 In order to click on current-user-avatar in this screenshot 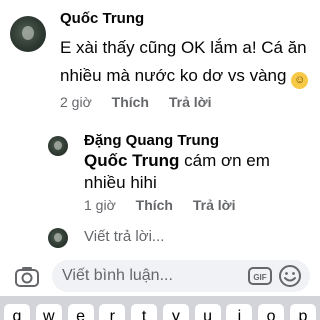, I will do `click(58, 238)`.